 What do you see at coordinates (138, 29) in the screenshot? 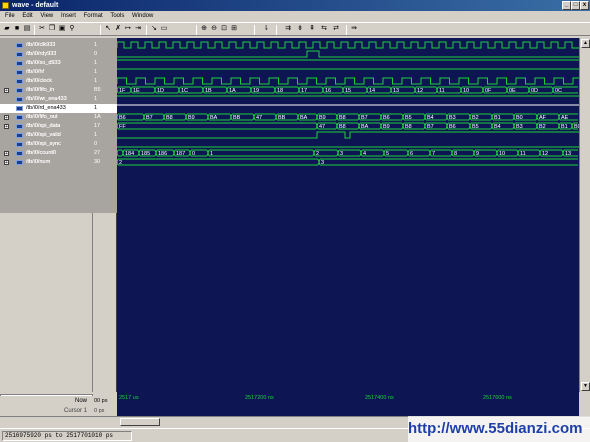
I see `insert-cursor-icon: ⇥` at bounding box center [138, 29].